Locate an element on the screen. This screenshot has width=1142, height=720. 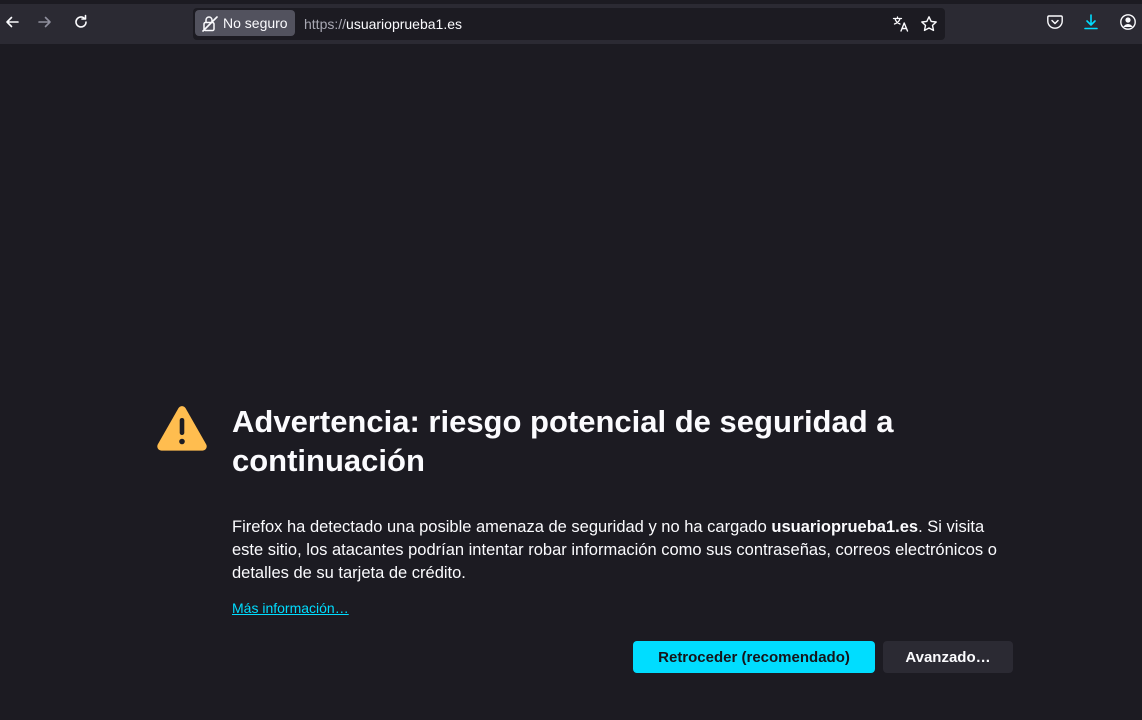
arrow-left-icon is located at coordinates (12, 22).